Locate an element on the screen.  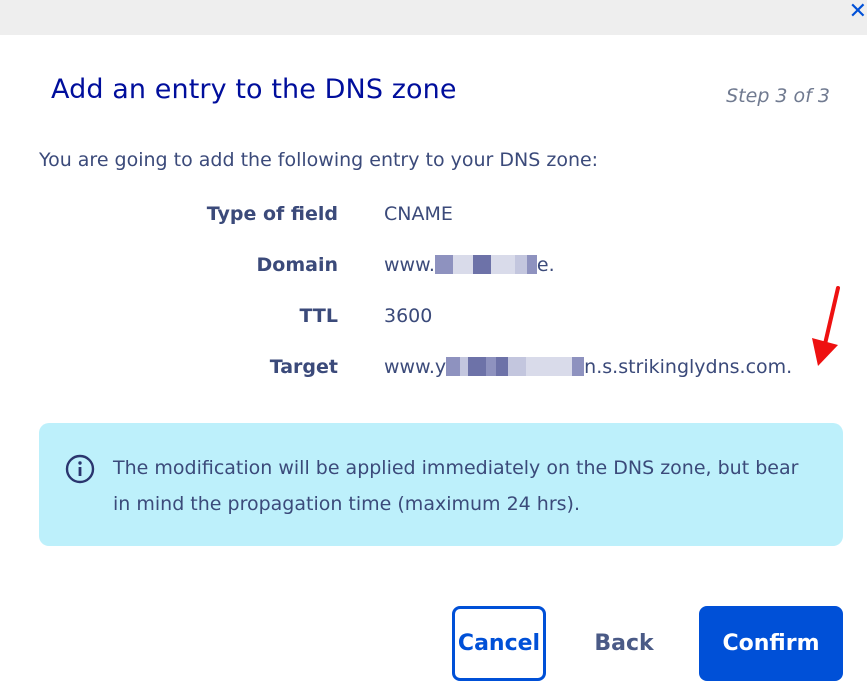
domain-suffix: e. is located at coordinates (545, 265).